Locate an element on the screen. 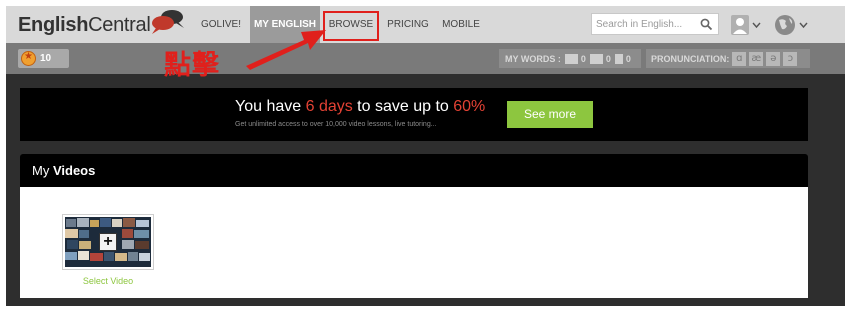 This screenshot has height=309, width=851. coin-count: 10 is located at coordinates (46, 58).